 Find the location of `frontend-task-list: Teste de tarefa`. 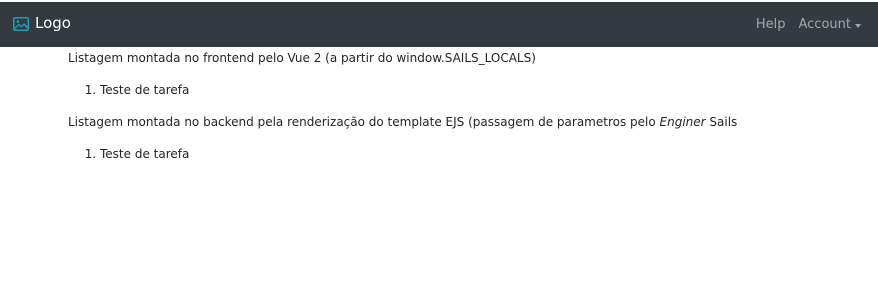

frontend-task-list: Teste de tarefa is located at coordinates (128, 90).